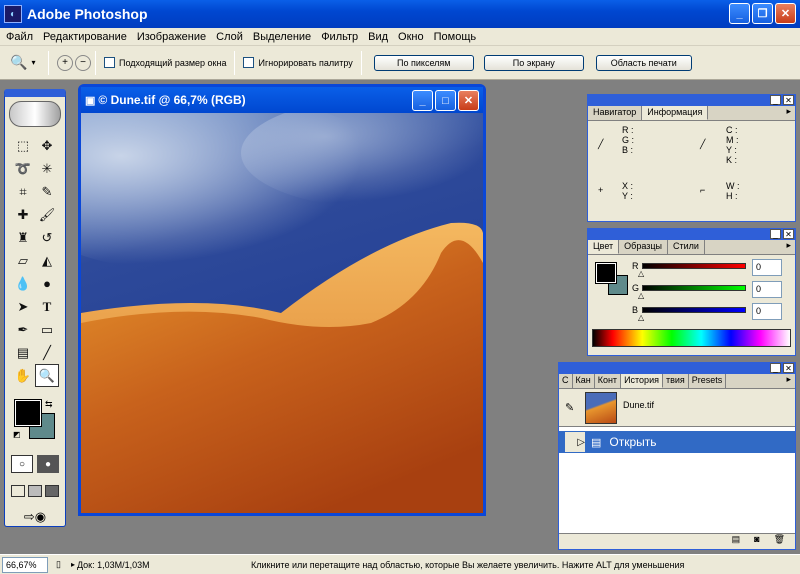 The image size is (800, 574). Describe the element at coordinates (641, 295) in the screenshot. I see `channel-g-thumb-icon: △` at that location.